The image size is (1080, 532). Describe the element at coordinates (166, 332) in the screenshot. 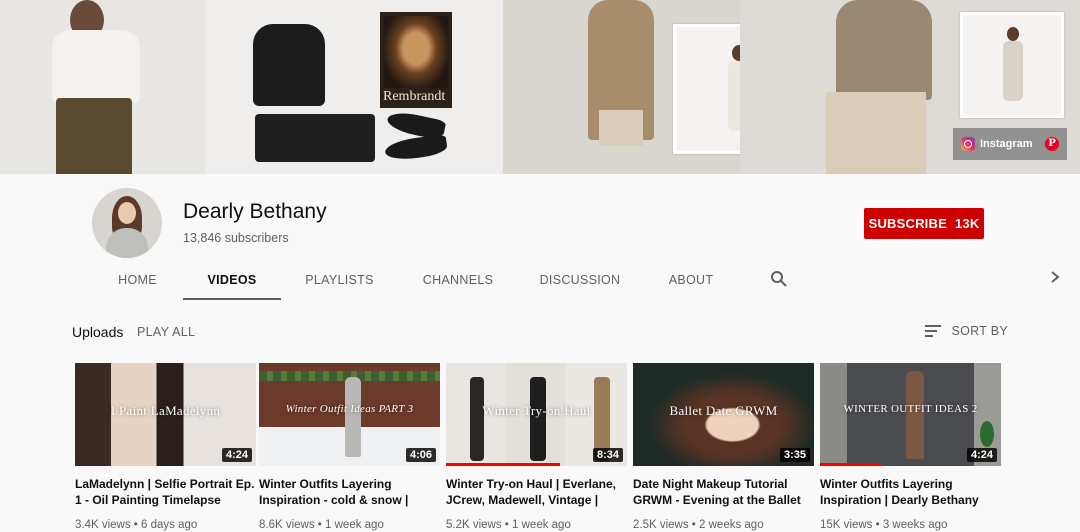

I see `play-all-button: PLAY ALL` at that location.